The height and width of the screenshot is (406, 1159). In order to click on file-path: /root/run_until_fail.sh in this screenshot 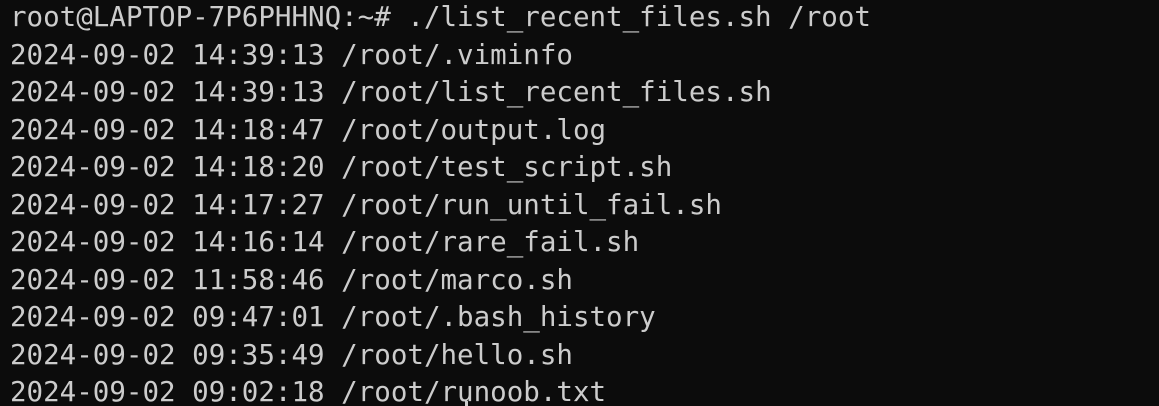, I will do `click(531, 204)`.